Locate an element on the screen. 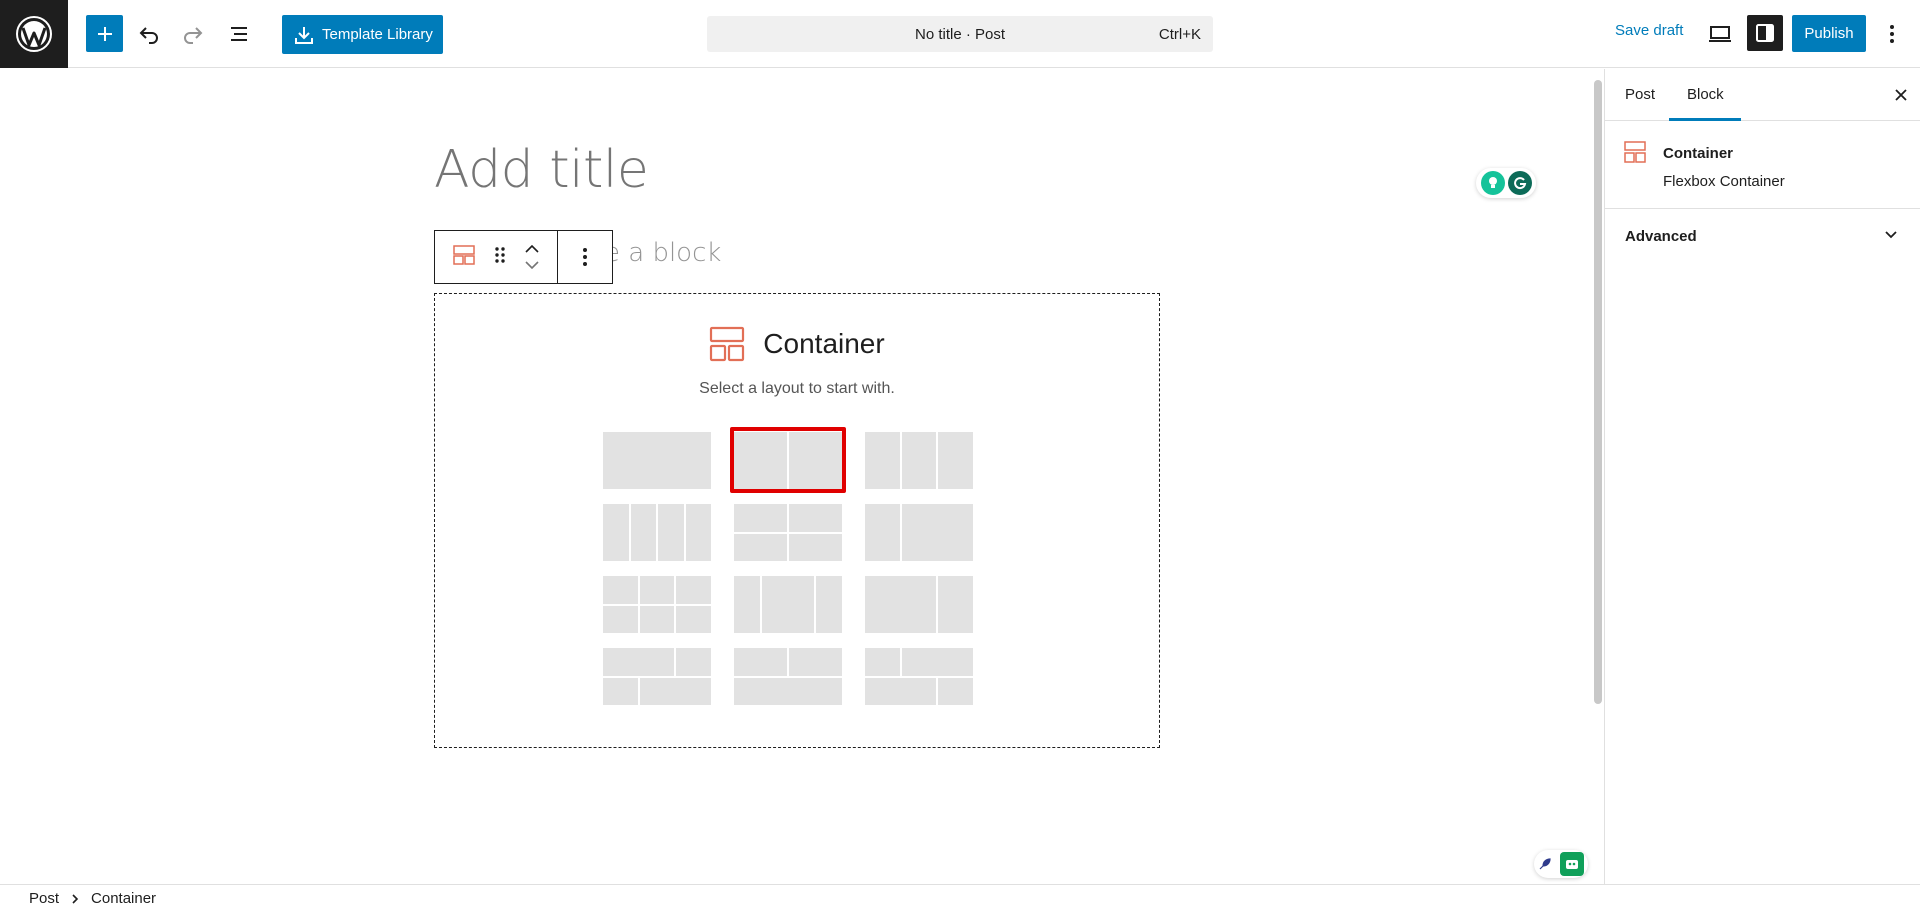 This screenshot has width=1920, height=912. canvas-scrollbar is located at coordinates (1598, 392).